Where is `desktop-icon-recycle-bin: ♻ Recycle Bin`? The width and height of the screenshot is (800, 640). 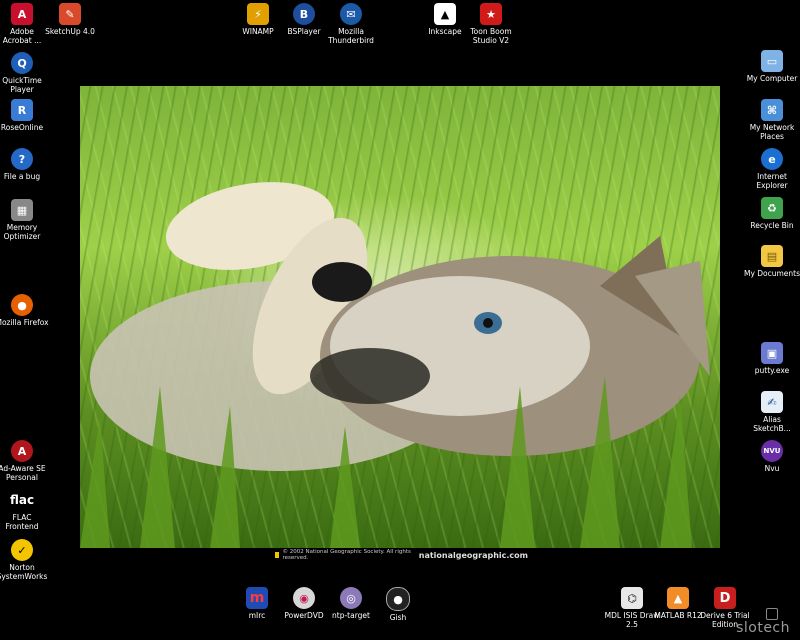 desktop-icon-recycle-bin: ♻ Recycle Bin is located at coordinates (770, 213).